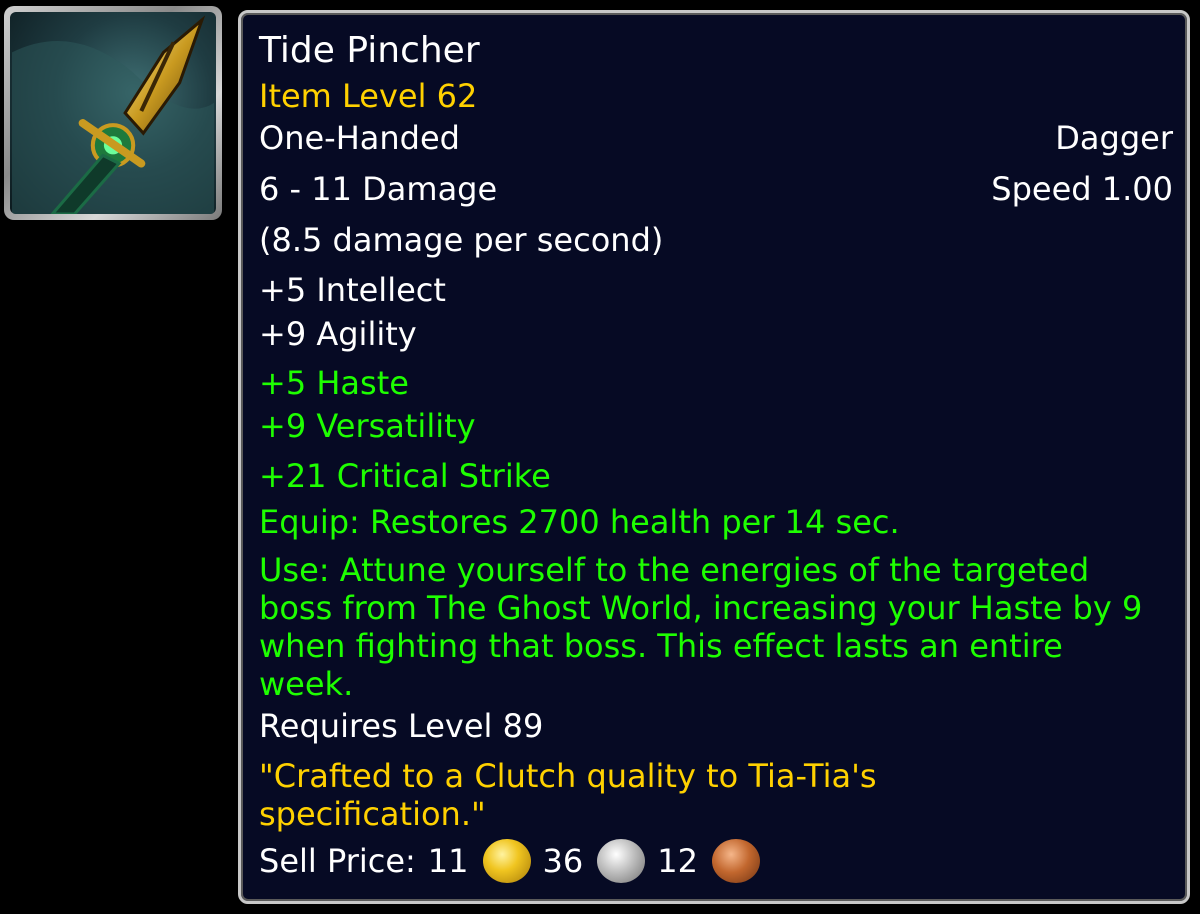 The width and height of the screenshot is (1200, 914). I want to click on stat-haste: +5 Haste, so click(334, 383).